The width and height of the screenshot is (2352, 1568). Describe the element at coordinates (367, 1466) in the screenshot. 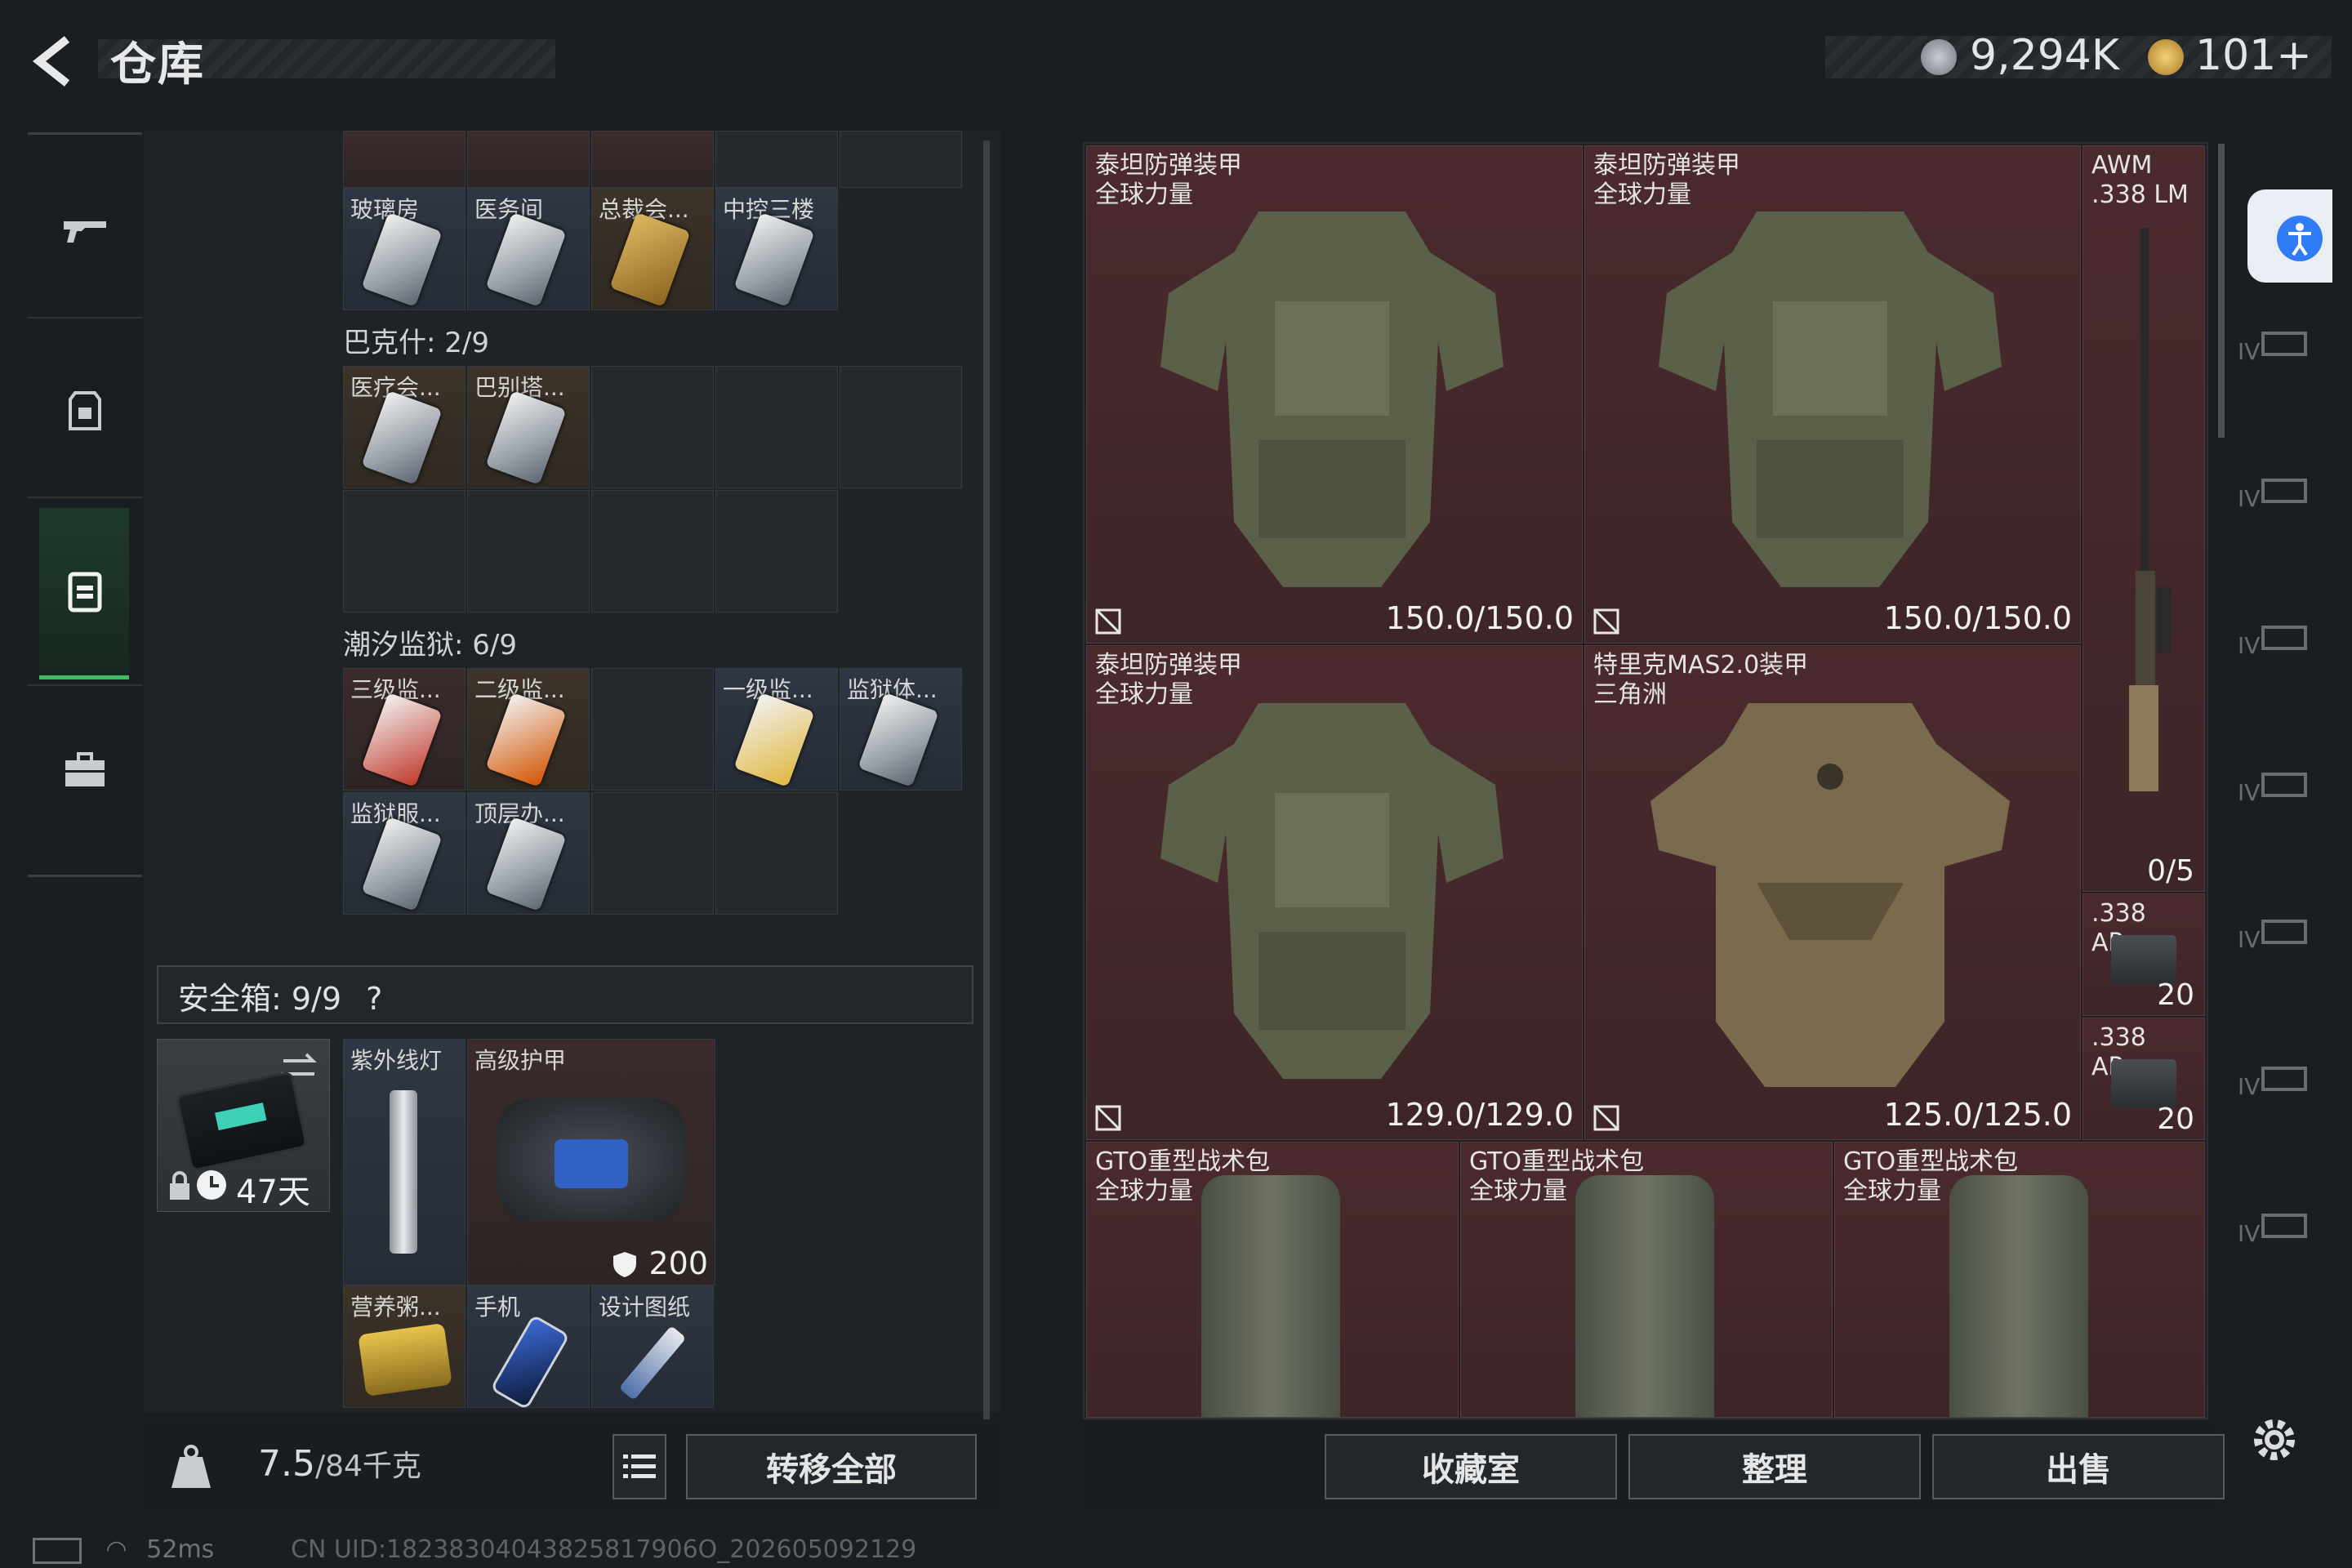

I see `weight-capacity: /84千克` at that location.